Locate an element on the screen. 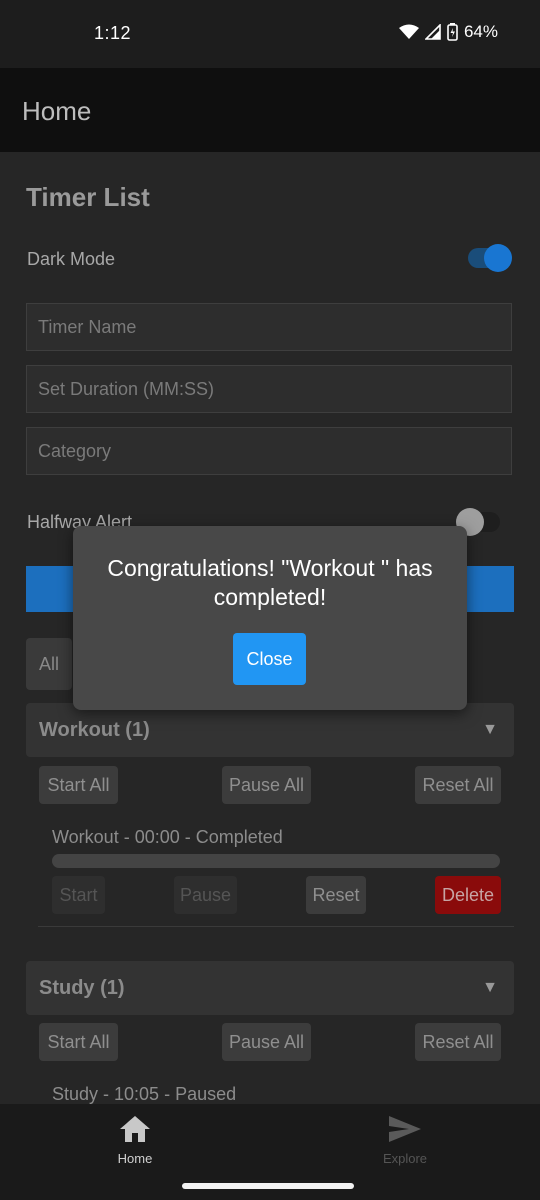 The height and width of the screenshot is (1200, 540). nav-label-explore: Explore is located at coordinates (405, 1158).